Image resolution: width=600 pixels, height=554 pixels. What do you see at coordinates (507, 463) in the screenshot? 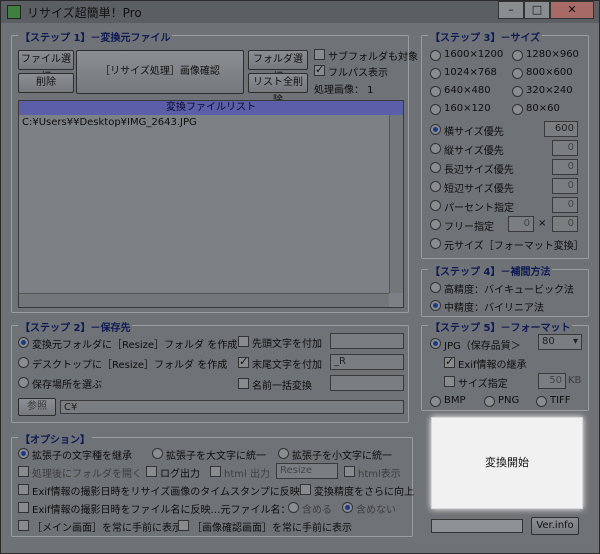
I see `convert-start-button: 変換開始` at bounding box center [507, 463].